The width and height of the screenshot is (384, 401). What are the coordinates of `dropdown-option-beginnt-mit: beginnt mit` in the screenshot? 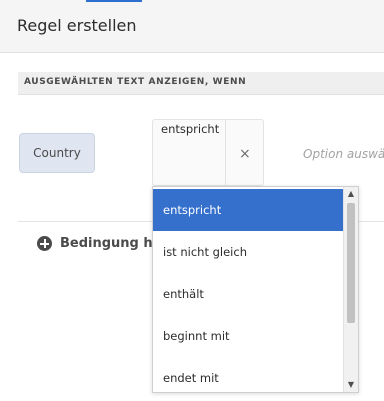 It's located at (248, 336).